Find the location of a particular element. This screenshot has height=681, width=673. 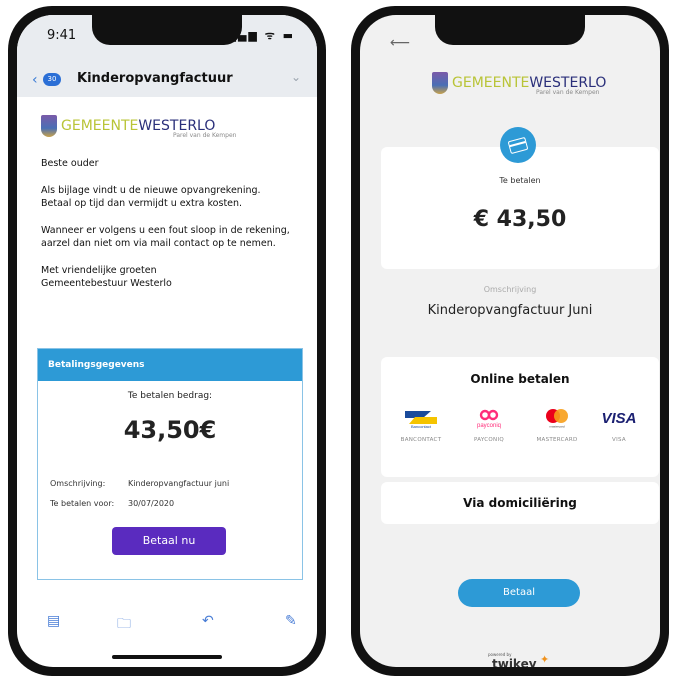

description-row: Omschrijving: Kinderopvangfactuur juni is located at coordinates (139, 483).